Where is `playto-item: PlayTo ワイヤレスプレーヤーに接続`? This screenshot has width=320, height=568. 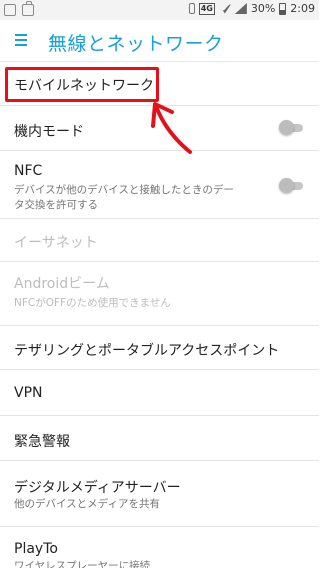 playto-item: PlayTo ワイヤレスプレーヤーに接続 is located at coordinates (159, 547).